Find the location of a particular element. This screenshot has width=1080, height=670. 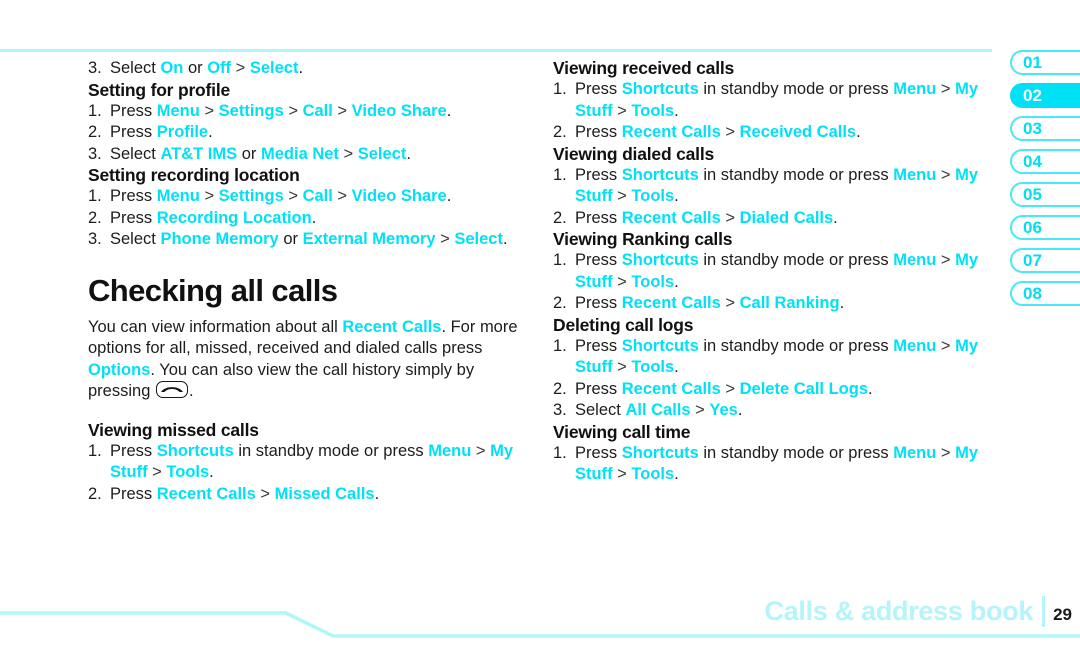

chapter-tab-rail: 01 02 03 04 05 06 07 08 is located at coordinates (1045, 182).